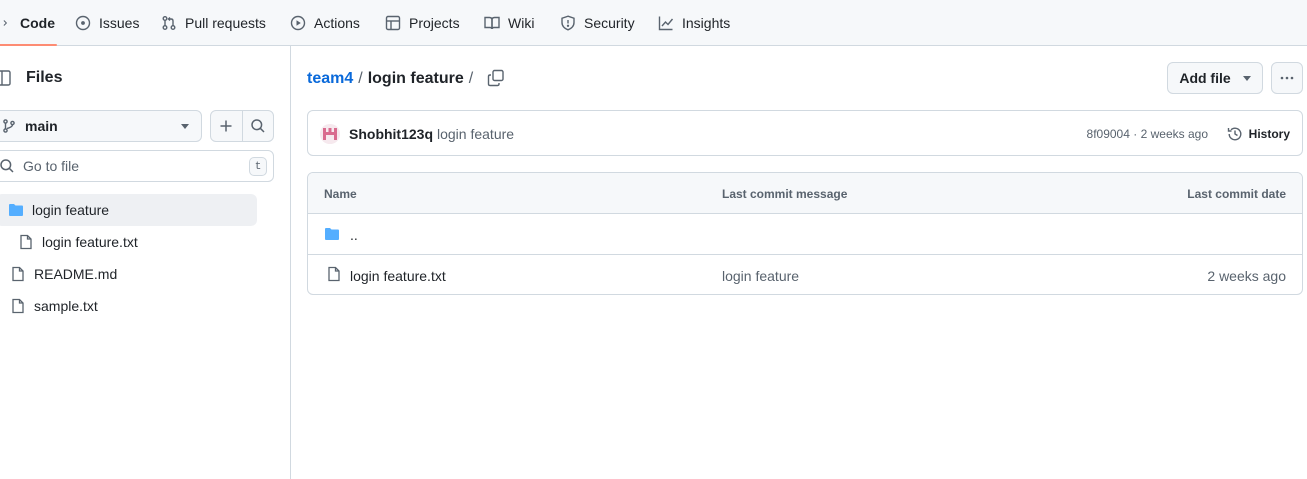  Describe the element at coordinates (609, 22) in the screenshot. I see `tab-label: Security` at that location.